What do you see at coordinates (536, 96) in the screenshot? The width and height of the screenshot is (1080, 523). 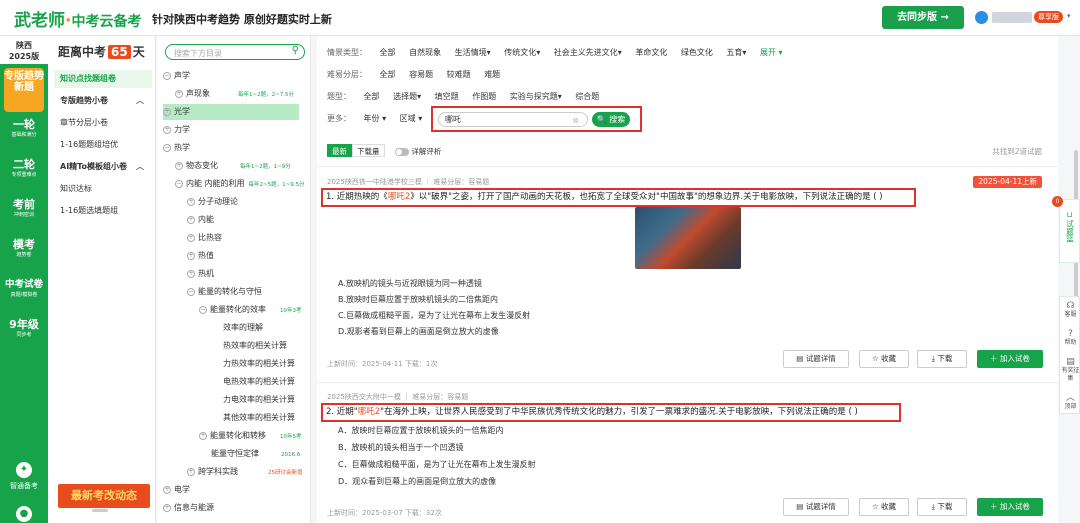 I see `filter-option: 实验与探究题▾` at bounding box center [536, 96].